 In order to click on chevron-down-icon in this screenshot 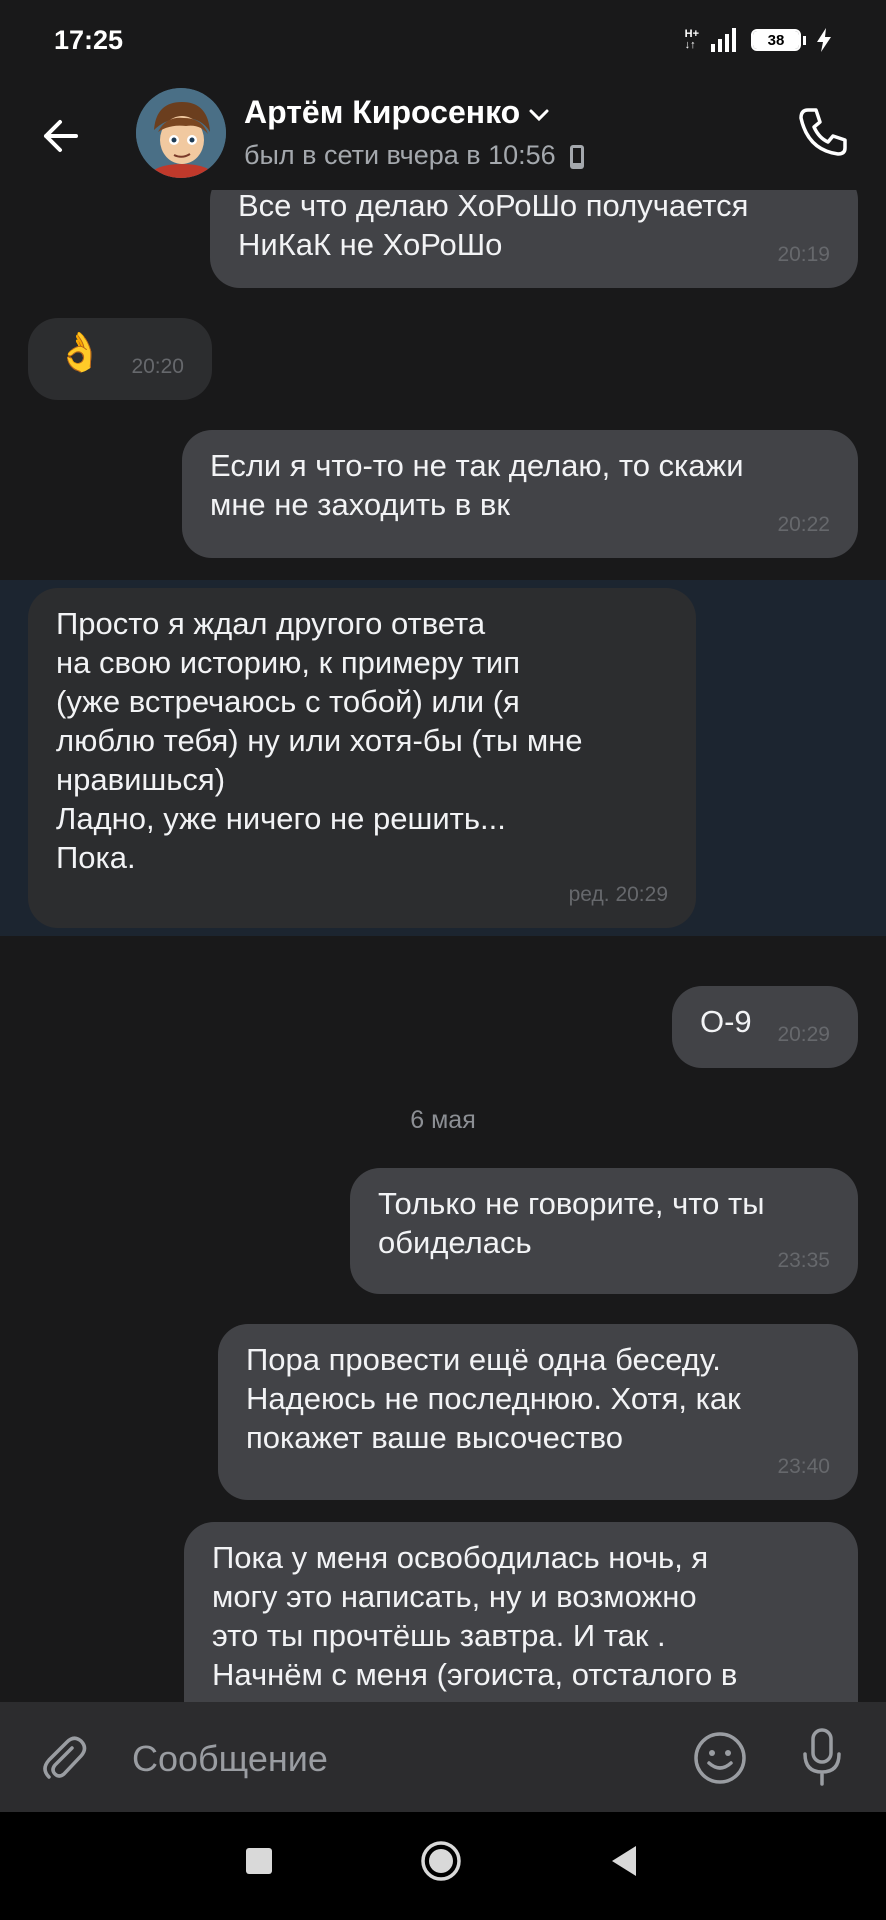, I will do `click(539, 115)`.